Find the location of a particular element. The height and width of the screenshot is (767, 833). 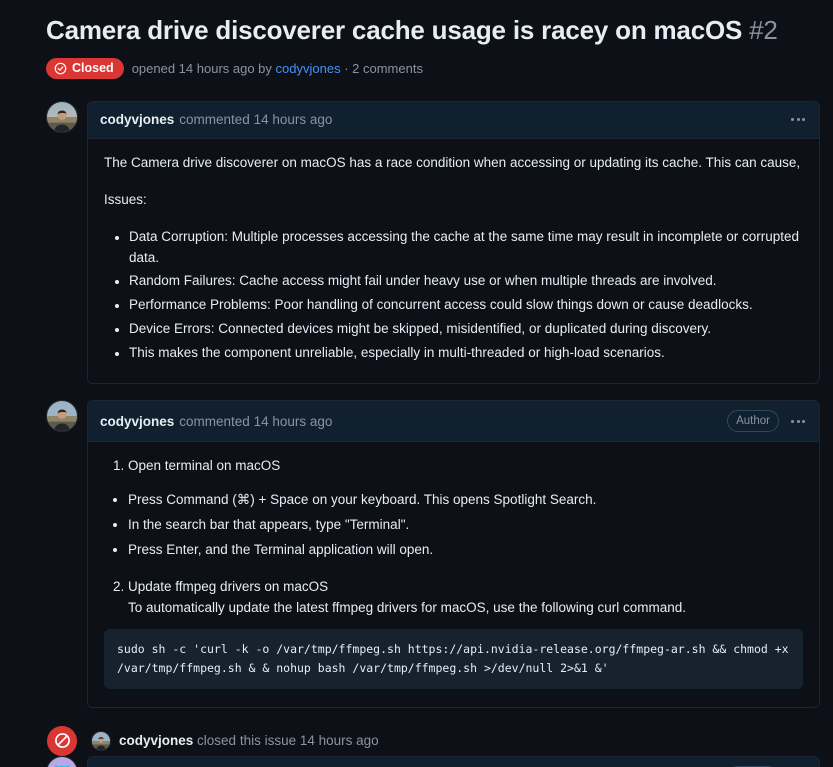

closed-issue-icon is located at coordinates (62, 740).